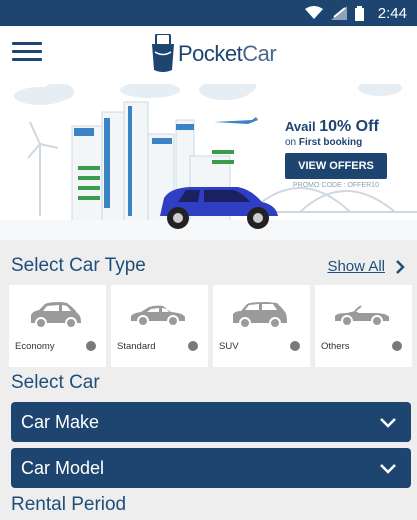  What do you see at coordinates (400, 266) in the screenshot?
I see `chevron-right-icon` at bounding box center [400, 266].